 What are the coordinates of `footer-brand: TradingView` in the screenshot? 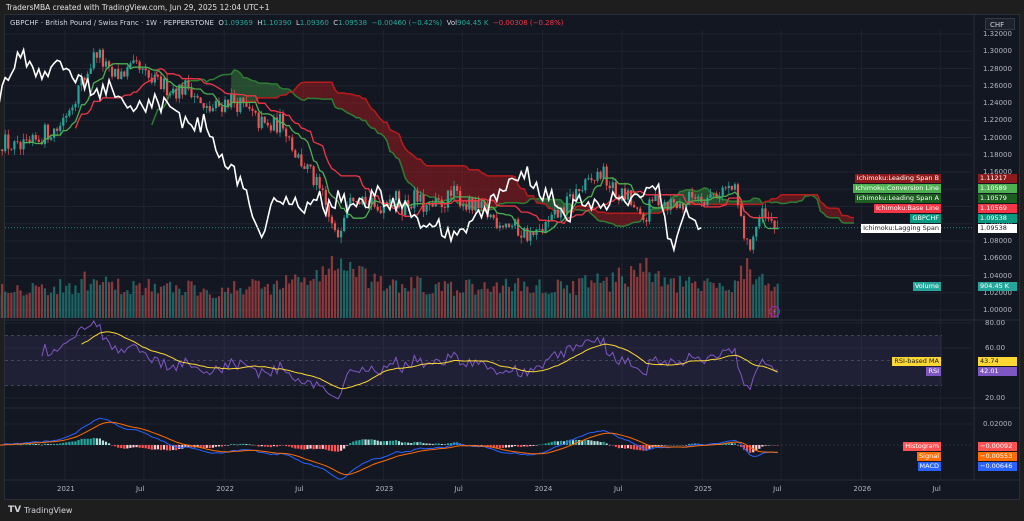 It's located at (48, 510).